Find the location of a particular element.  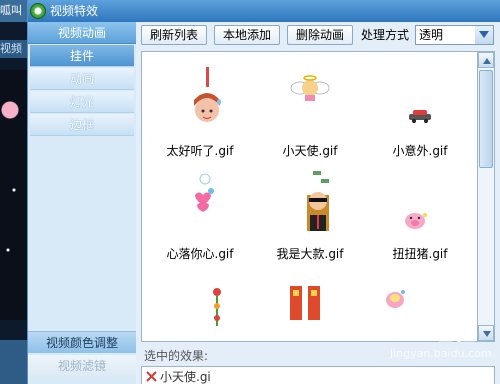

watermark-url: jingyan.baidu.com is located at coordinates (441, 353).